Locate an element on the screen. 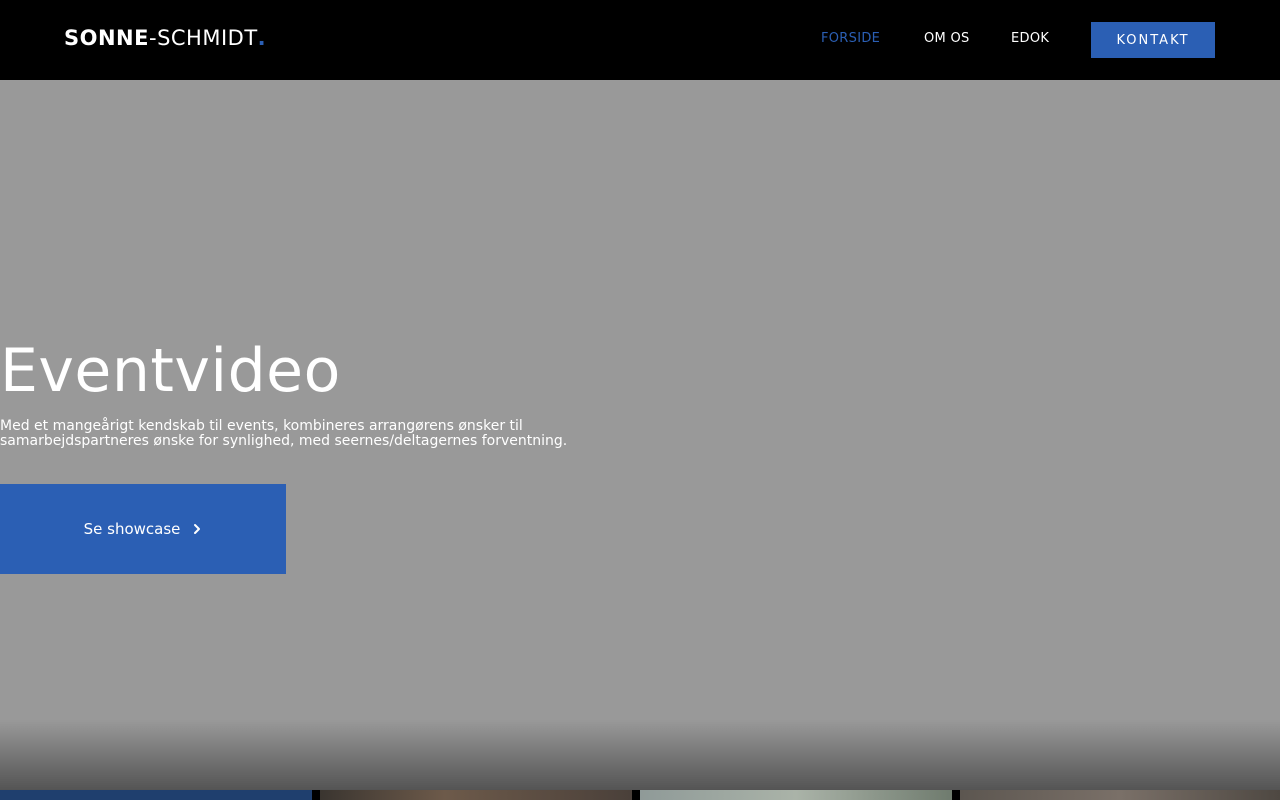 This screenshot has width=1280, height=800. showcase-thumbnail-strip is located at coordinates (640, 795).